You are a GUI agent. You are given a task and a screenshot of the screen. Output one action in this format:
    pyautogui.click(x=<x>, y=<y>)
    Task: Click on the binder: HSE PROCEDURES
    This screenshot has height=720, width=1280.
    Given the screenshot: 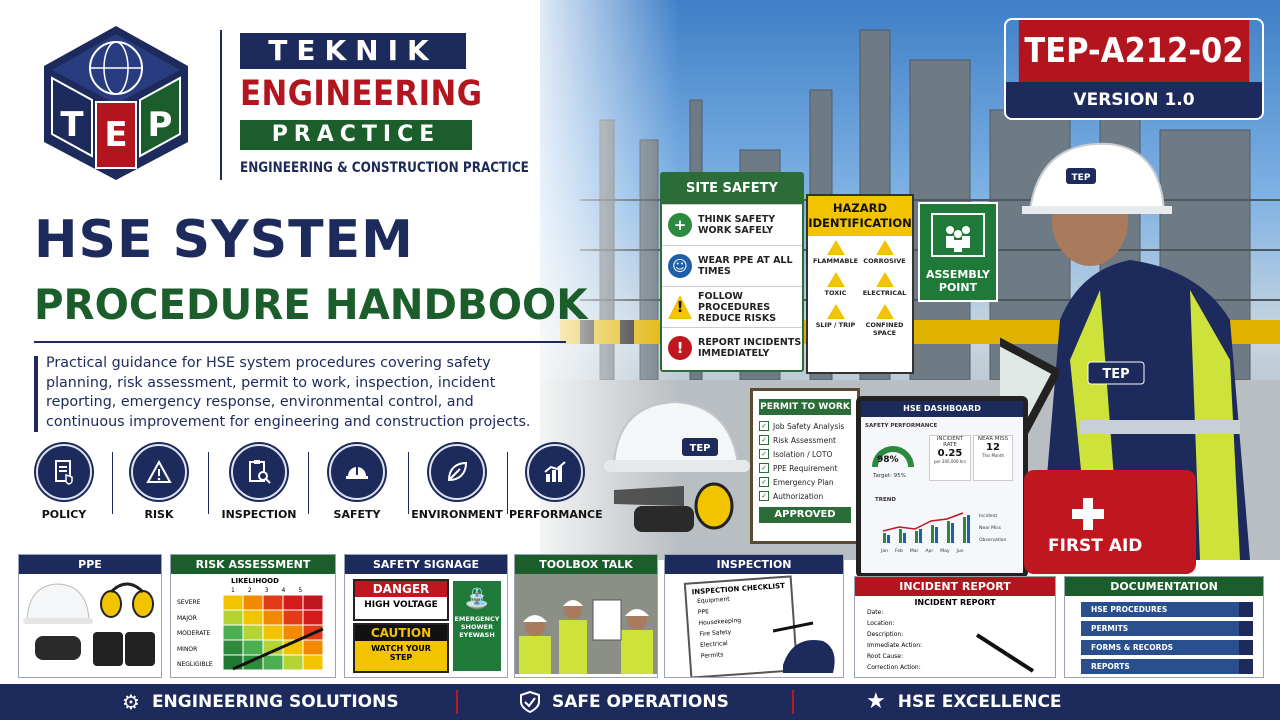 What is the action you would take?
    pyautogui.click(x=1167, y=609)
    